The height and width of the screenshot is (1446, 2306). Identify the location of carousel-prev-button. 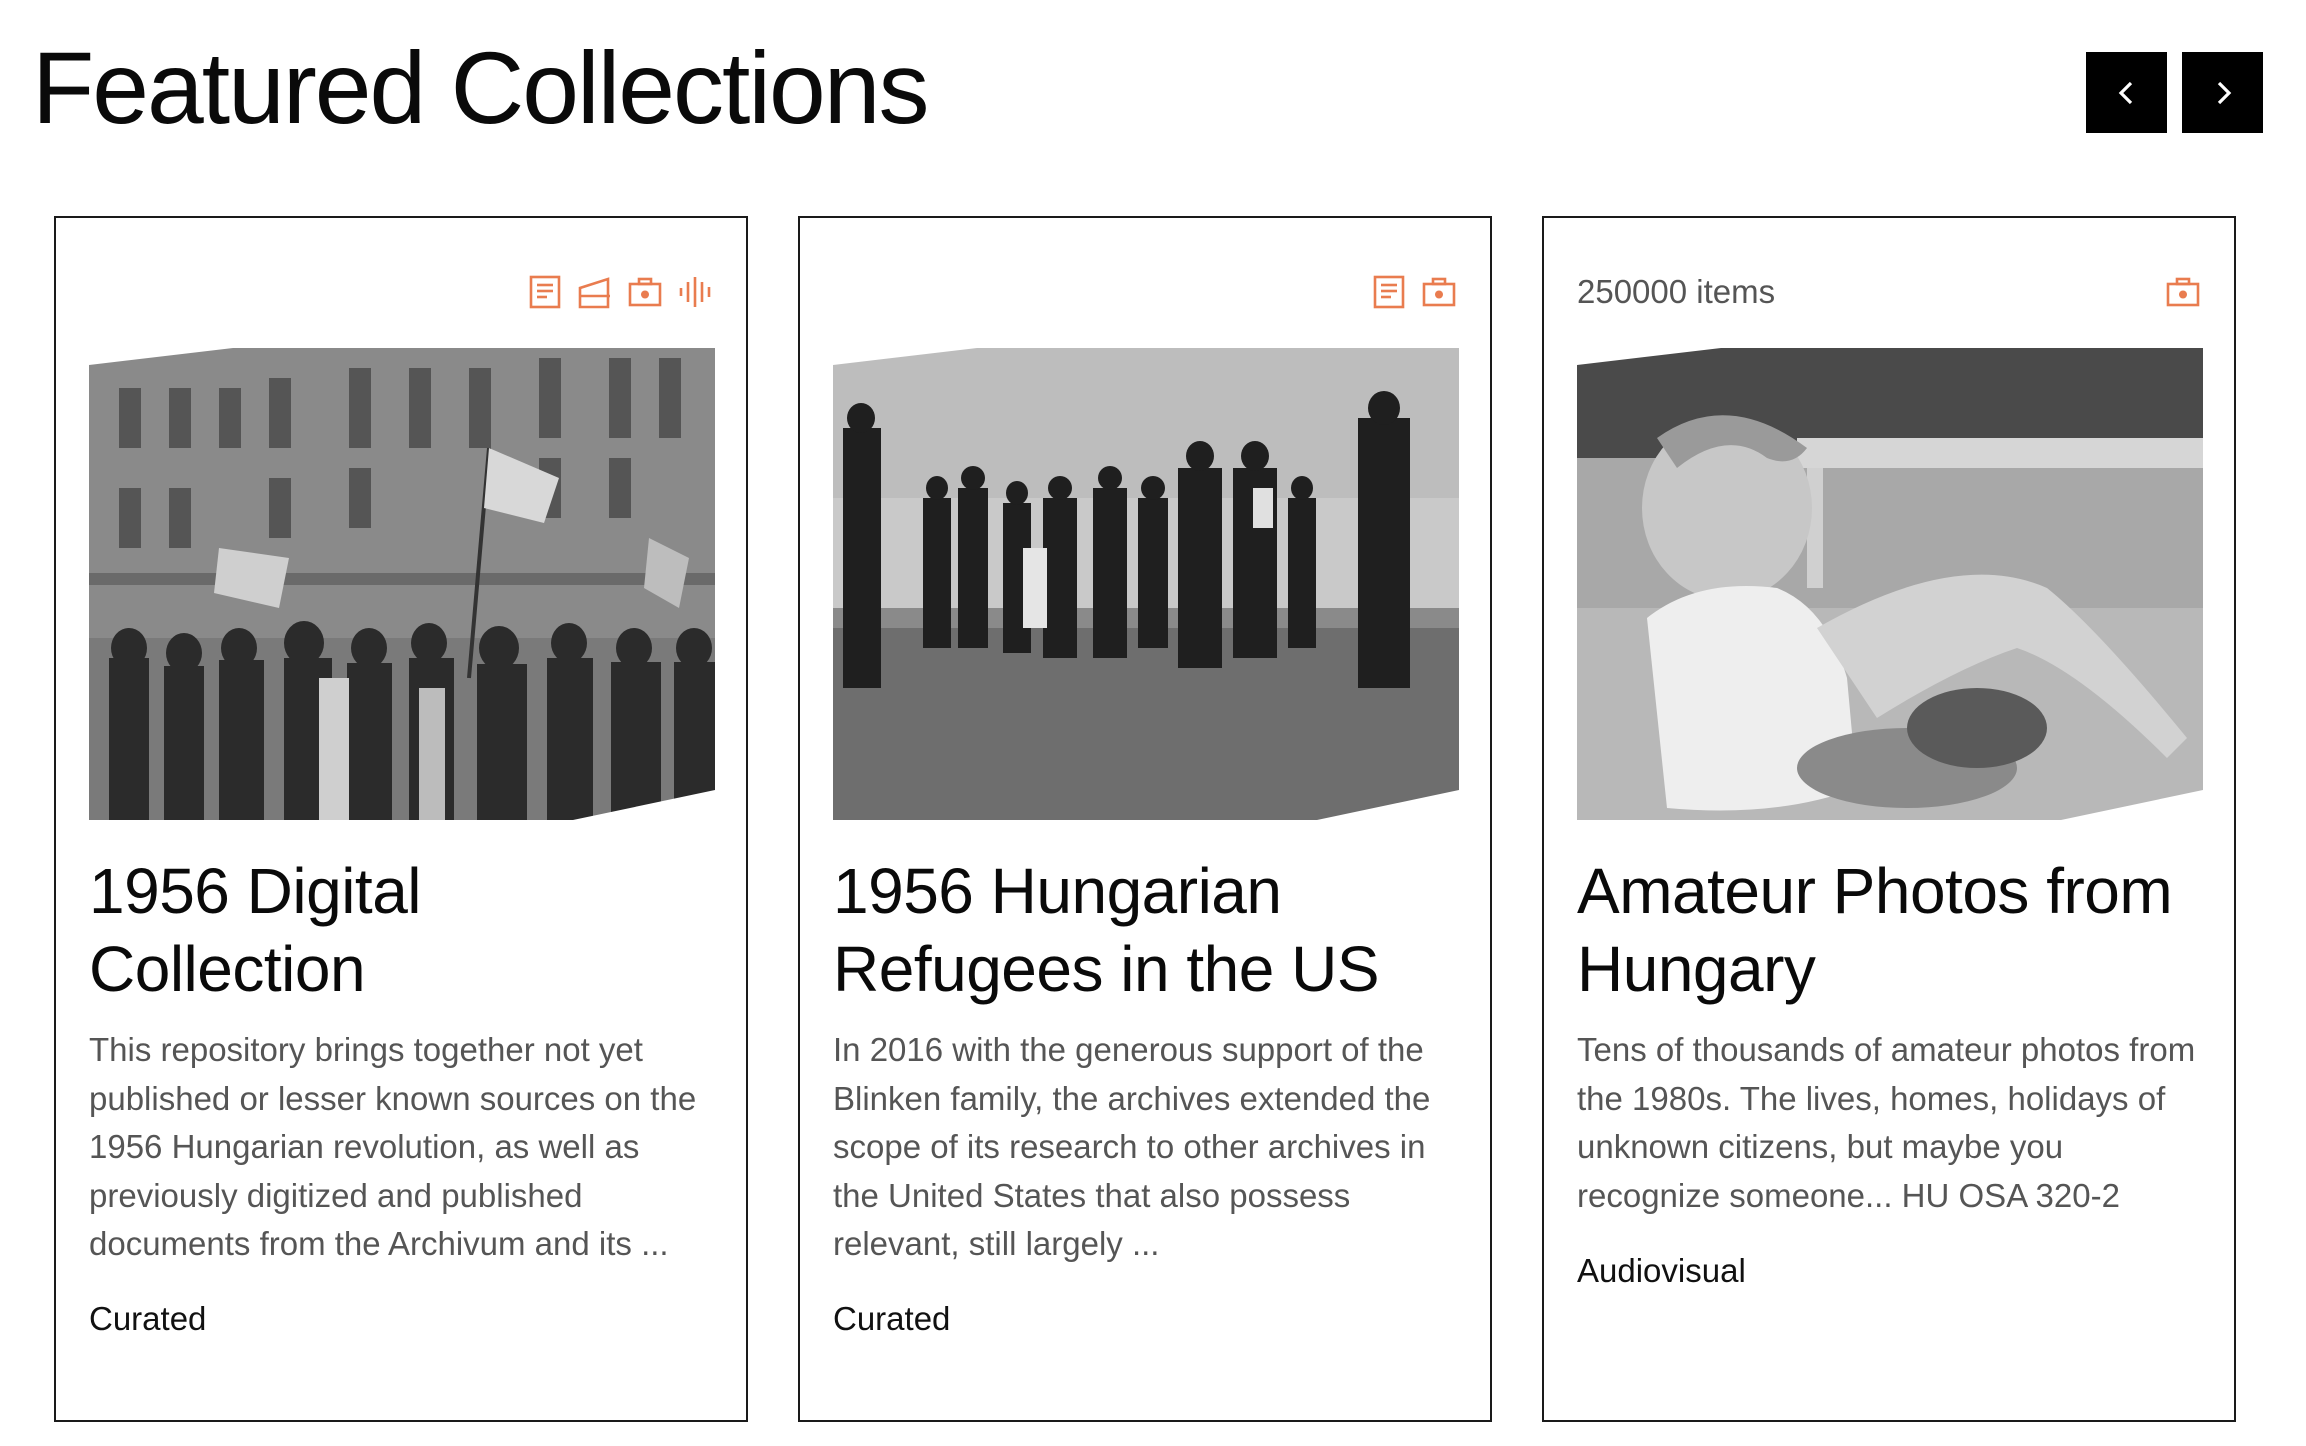
(2126, 92).